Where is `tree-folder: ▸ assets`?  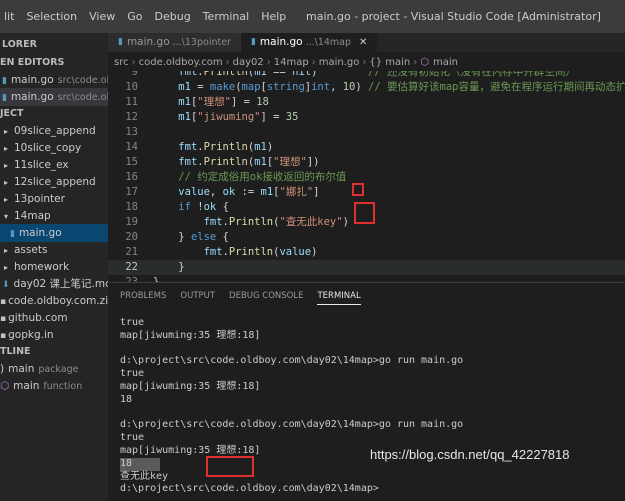 tree-folder: ▸ assets is located at coordinates (54, 250).